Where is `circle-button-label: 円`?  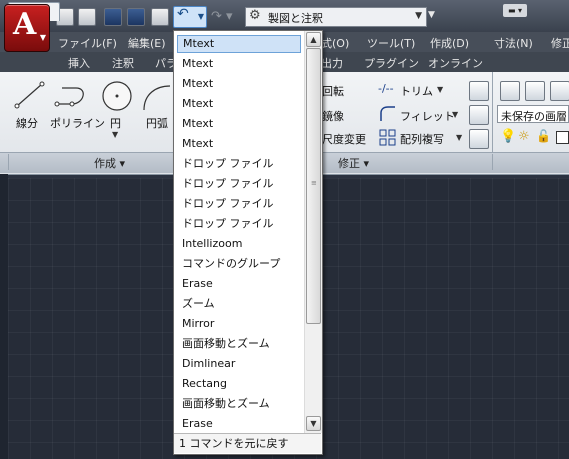 circle-button-label: 円 is located at coordinates (115, 123).